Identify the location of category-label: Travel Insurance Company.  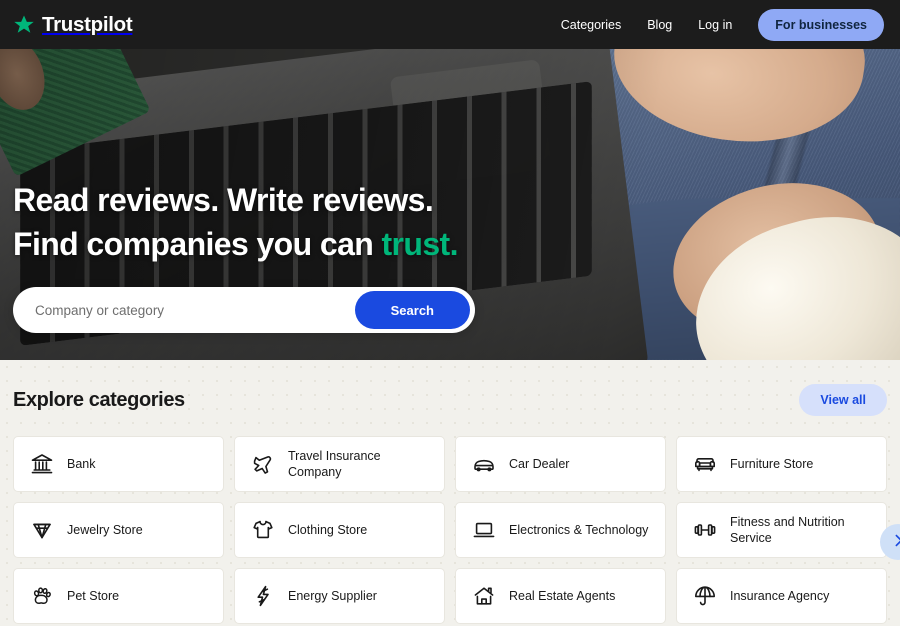
(334, 464).